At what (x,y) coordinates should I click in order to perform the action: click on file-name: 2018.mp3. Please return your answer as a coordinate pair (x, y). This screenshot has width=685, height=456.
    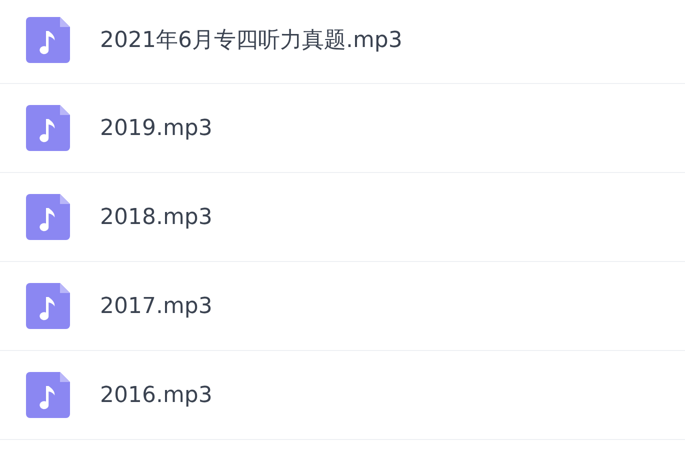
    Looking at the image, I should click on (156, 217).